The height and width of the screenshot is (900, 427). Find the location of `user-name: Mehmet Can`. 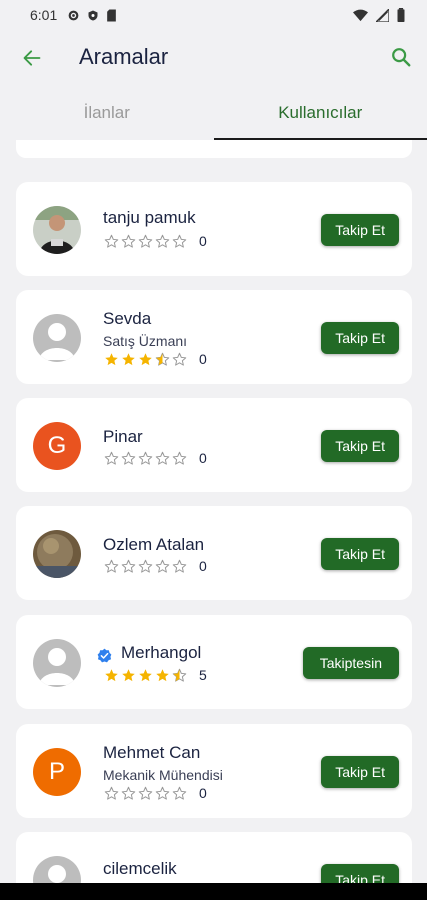

user-name: Mehmet Can is located at coordinates (151, 753).